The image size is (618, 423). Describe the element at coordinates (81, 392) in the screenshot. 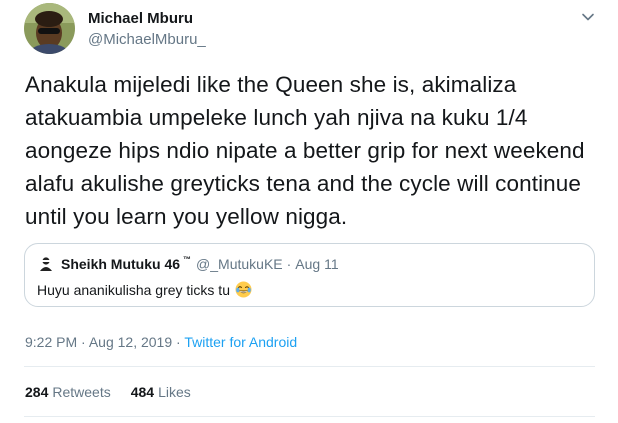

I see `retweets-label: Retweets` at that location.